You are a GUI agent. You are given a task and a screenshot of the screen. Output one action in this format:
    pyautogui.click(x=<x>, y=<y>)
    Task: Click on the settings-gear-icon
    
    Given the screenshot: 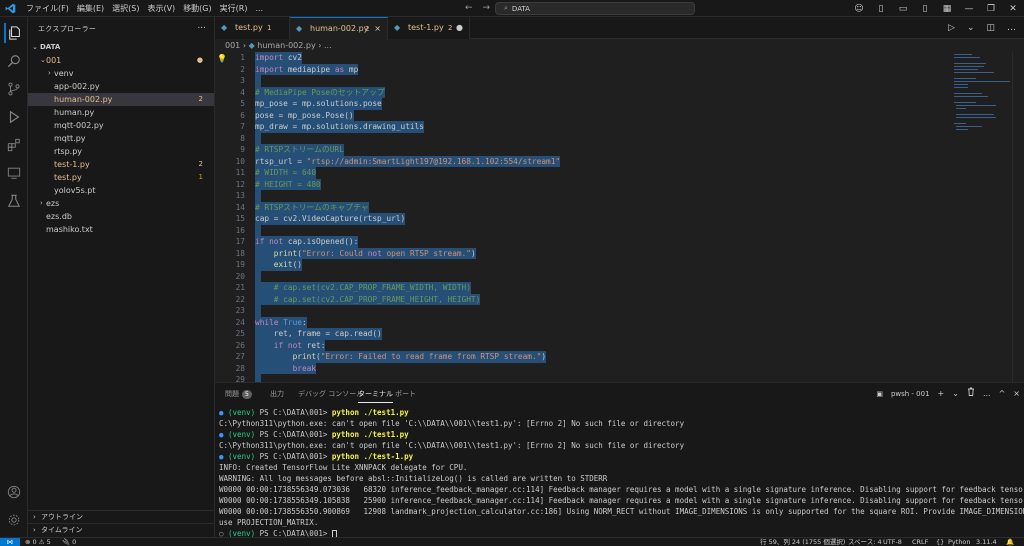 What is the action you would take?
    pyautogui.click(x=14, y=520)
    